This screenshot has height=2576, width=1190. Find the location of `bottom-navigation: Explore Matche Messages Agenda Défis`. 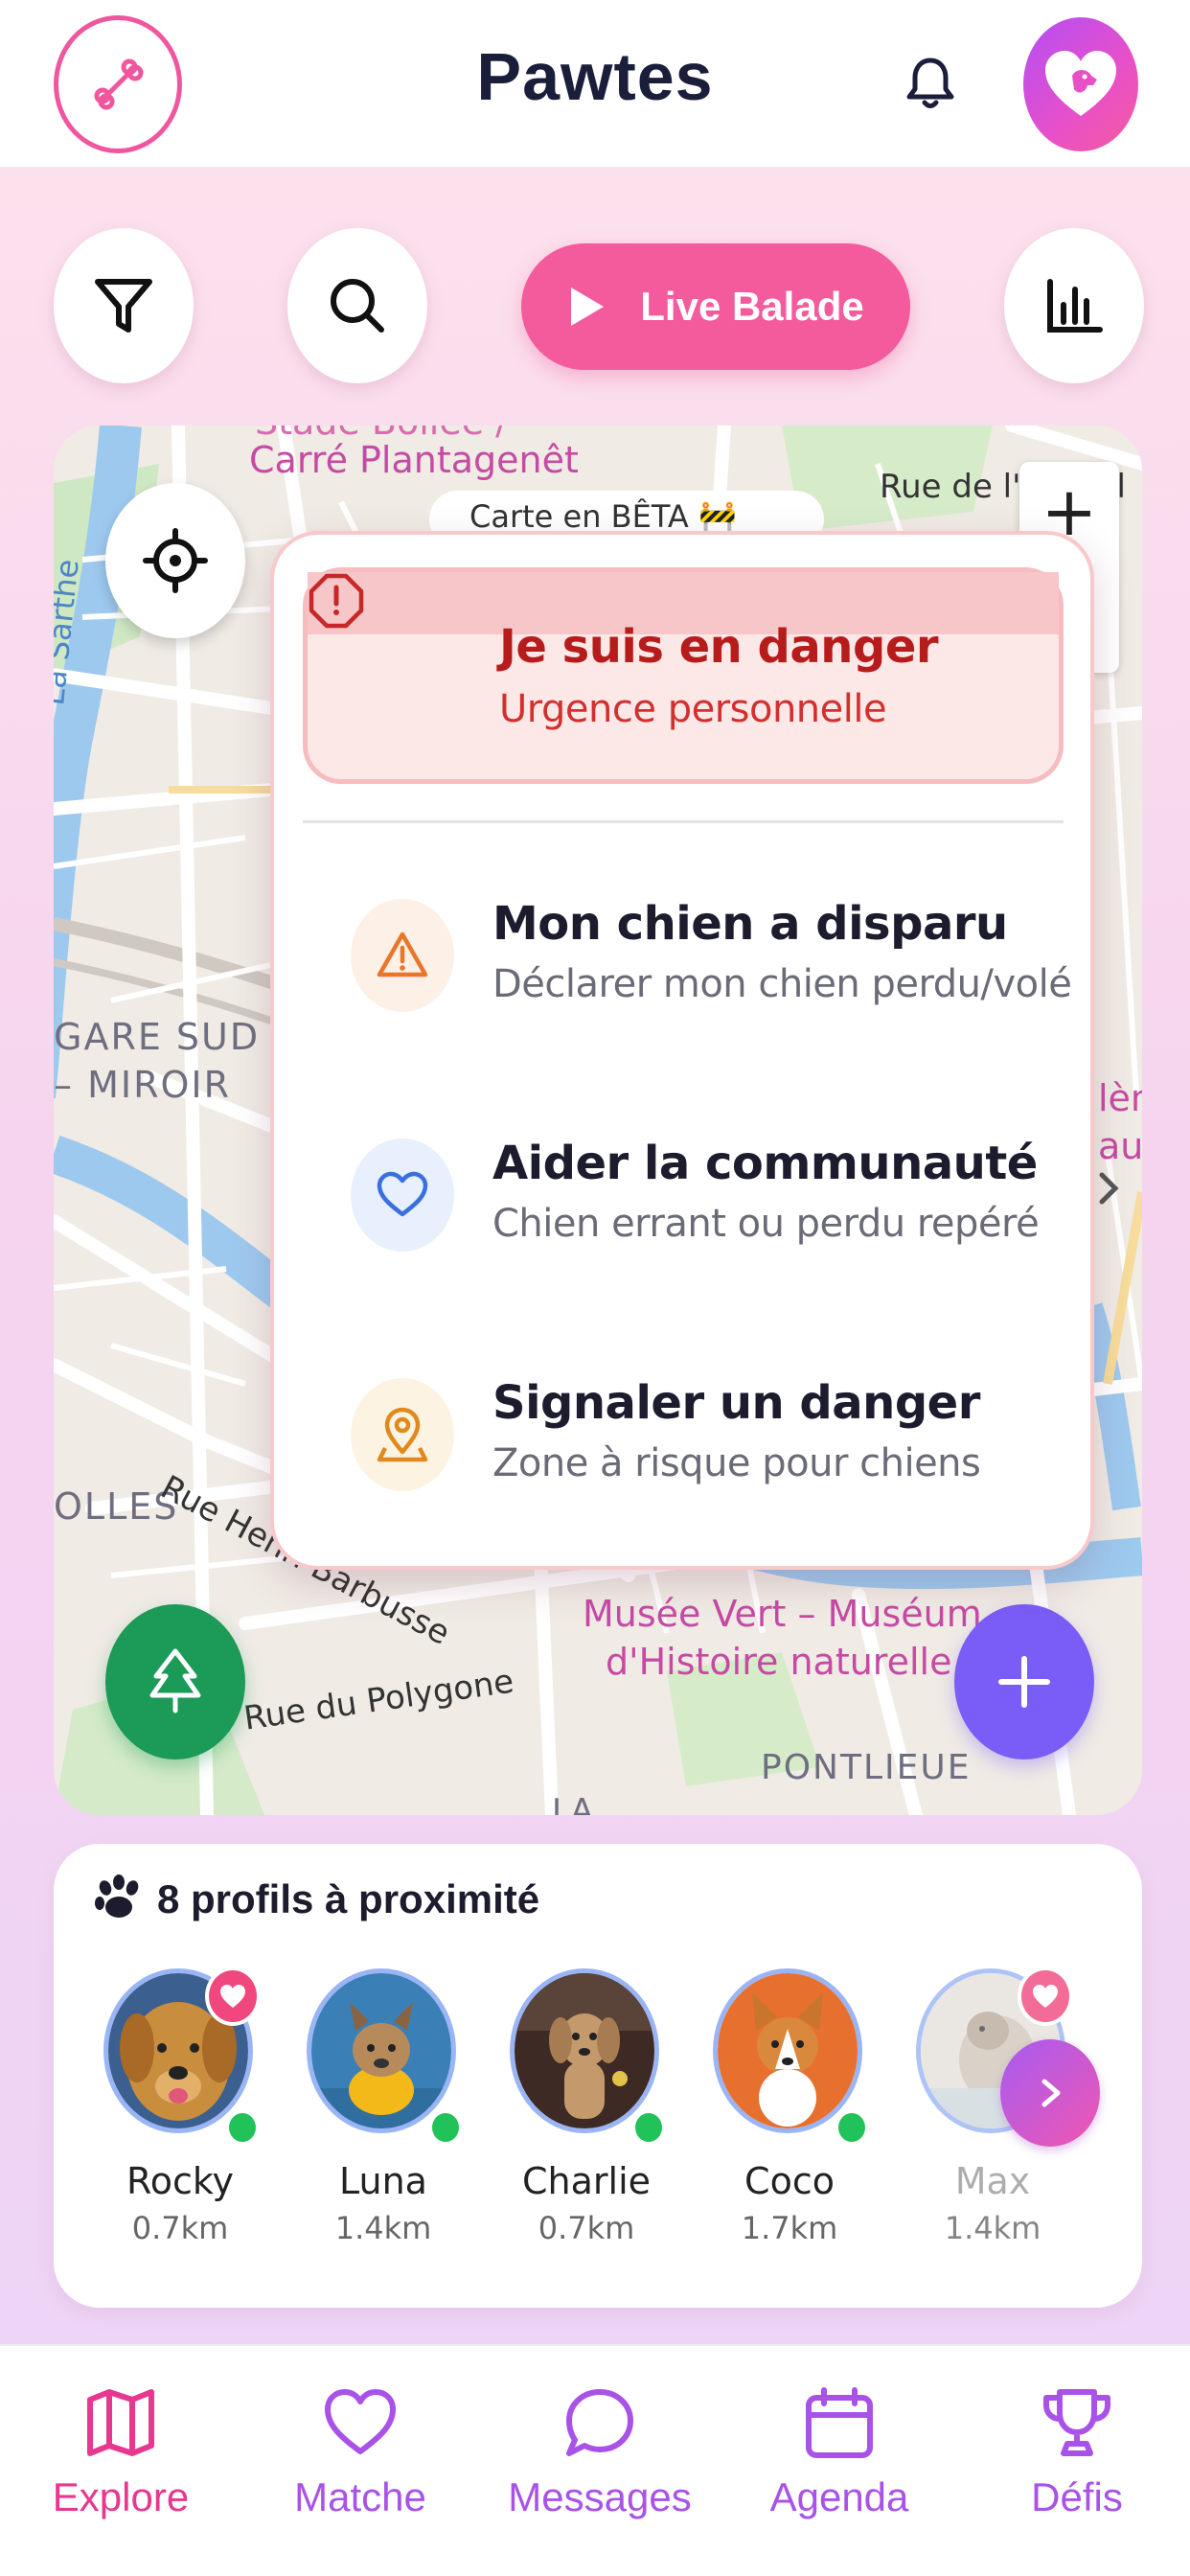

bottom-navigation: Explore Matche Messages Agenda Défis is located at coordinates (595, 2460).